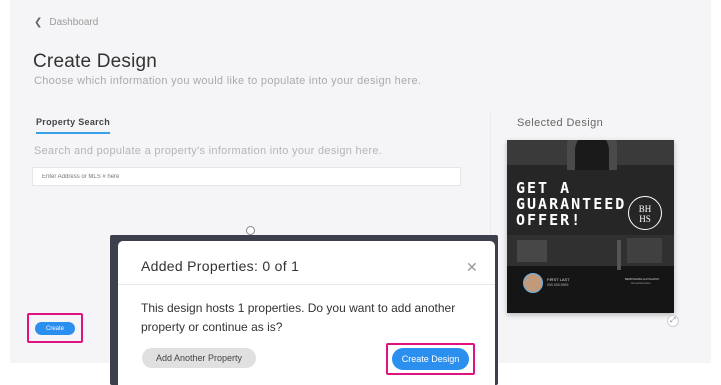 The height and width of the screenshot is (385, 721). Describe the element at coordinates (533, 283) in the screenshot. I see `avatar` at that location.